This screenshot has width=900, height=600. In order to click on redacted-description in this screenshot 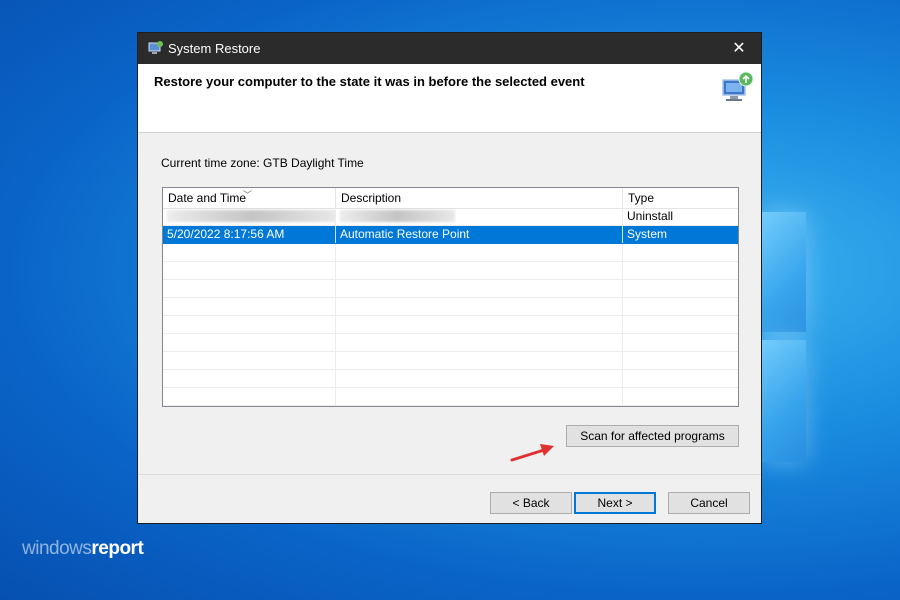, I will do `click(397, 216)`.